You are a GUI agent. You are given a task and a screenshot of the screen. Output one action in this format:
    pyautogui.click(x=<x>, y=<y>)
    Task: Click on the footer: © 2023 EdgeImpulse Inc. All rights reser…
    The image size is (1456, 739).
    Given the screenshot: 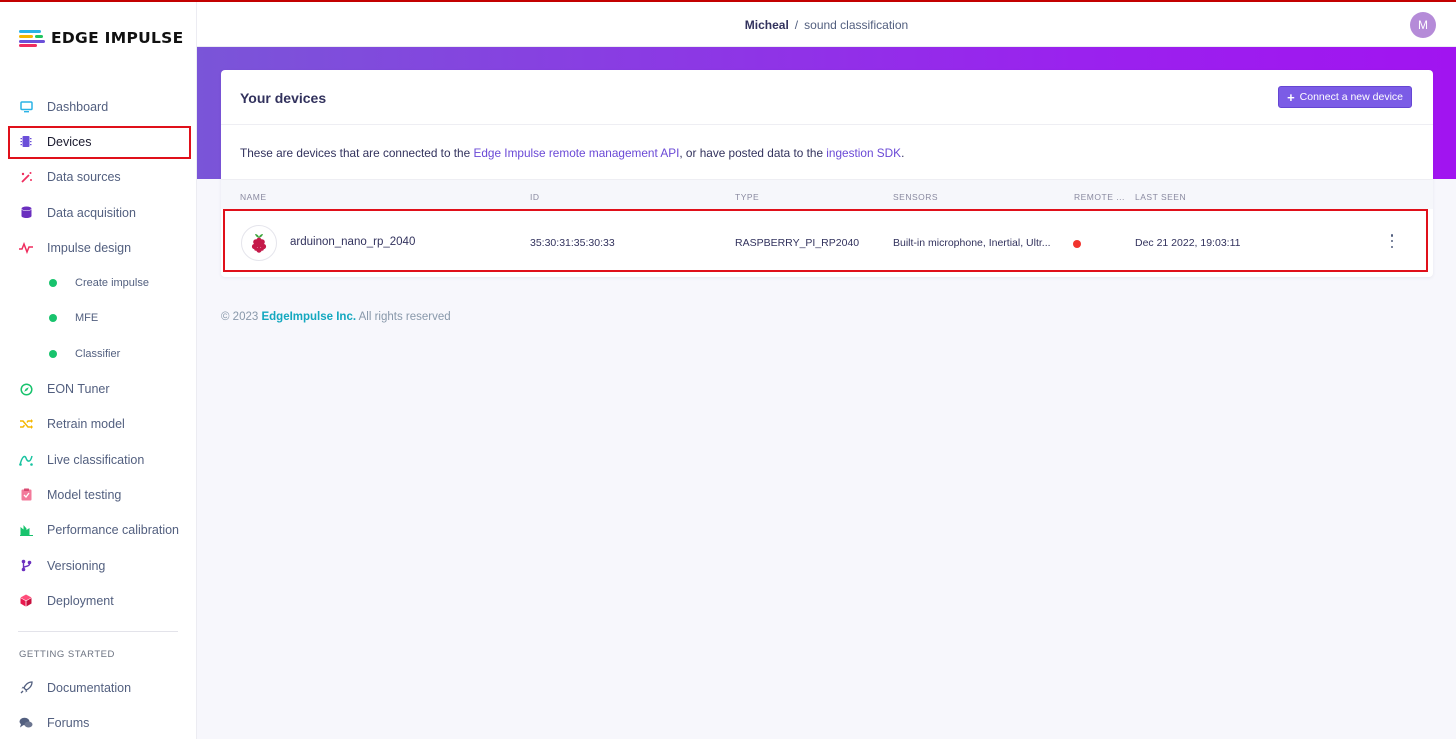 What is the action you would take?
    pyautogui.click(x=336, y=317)
    